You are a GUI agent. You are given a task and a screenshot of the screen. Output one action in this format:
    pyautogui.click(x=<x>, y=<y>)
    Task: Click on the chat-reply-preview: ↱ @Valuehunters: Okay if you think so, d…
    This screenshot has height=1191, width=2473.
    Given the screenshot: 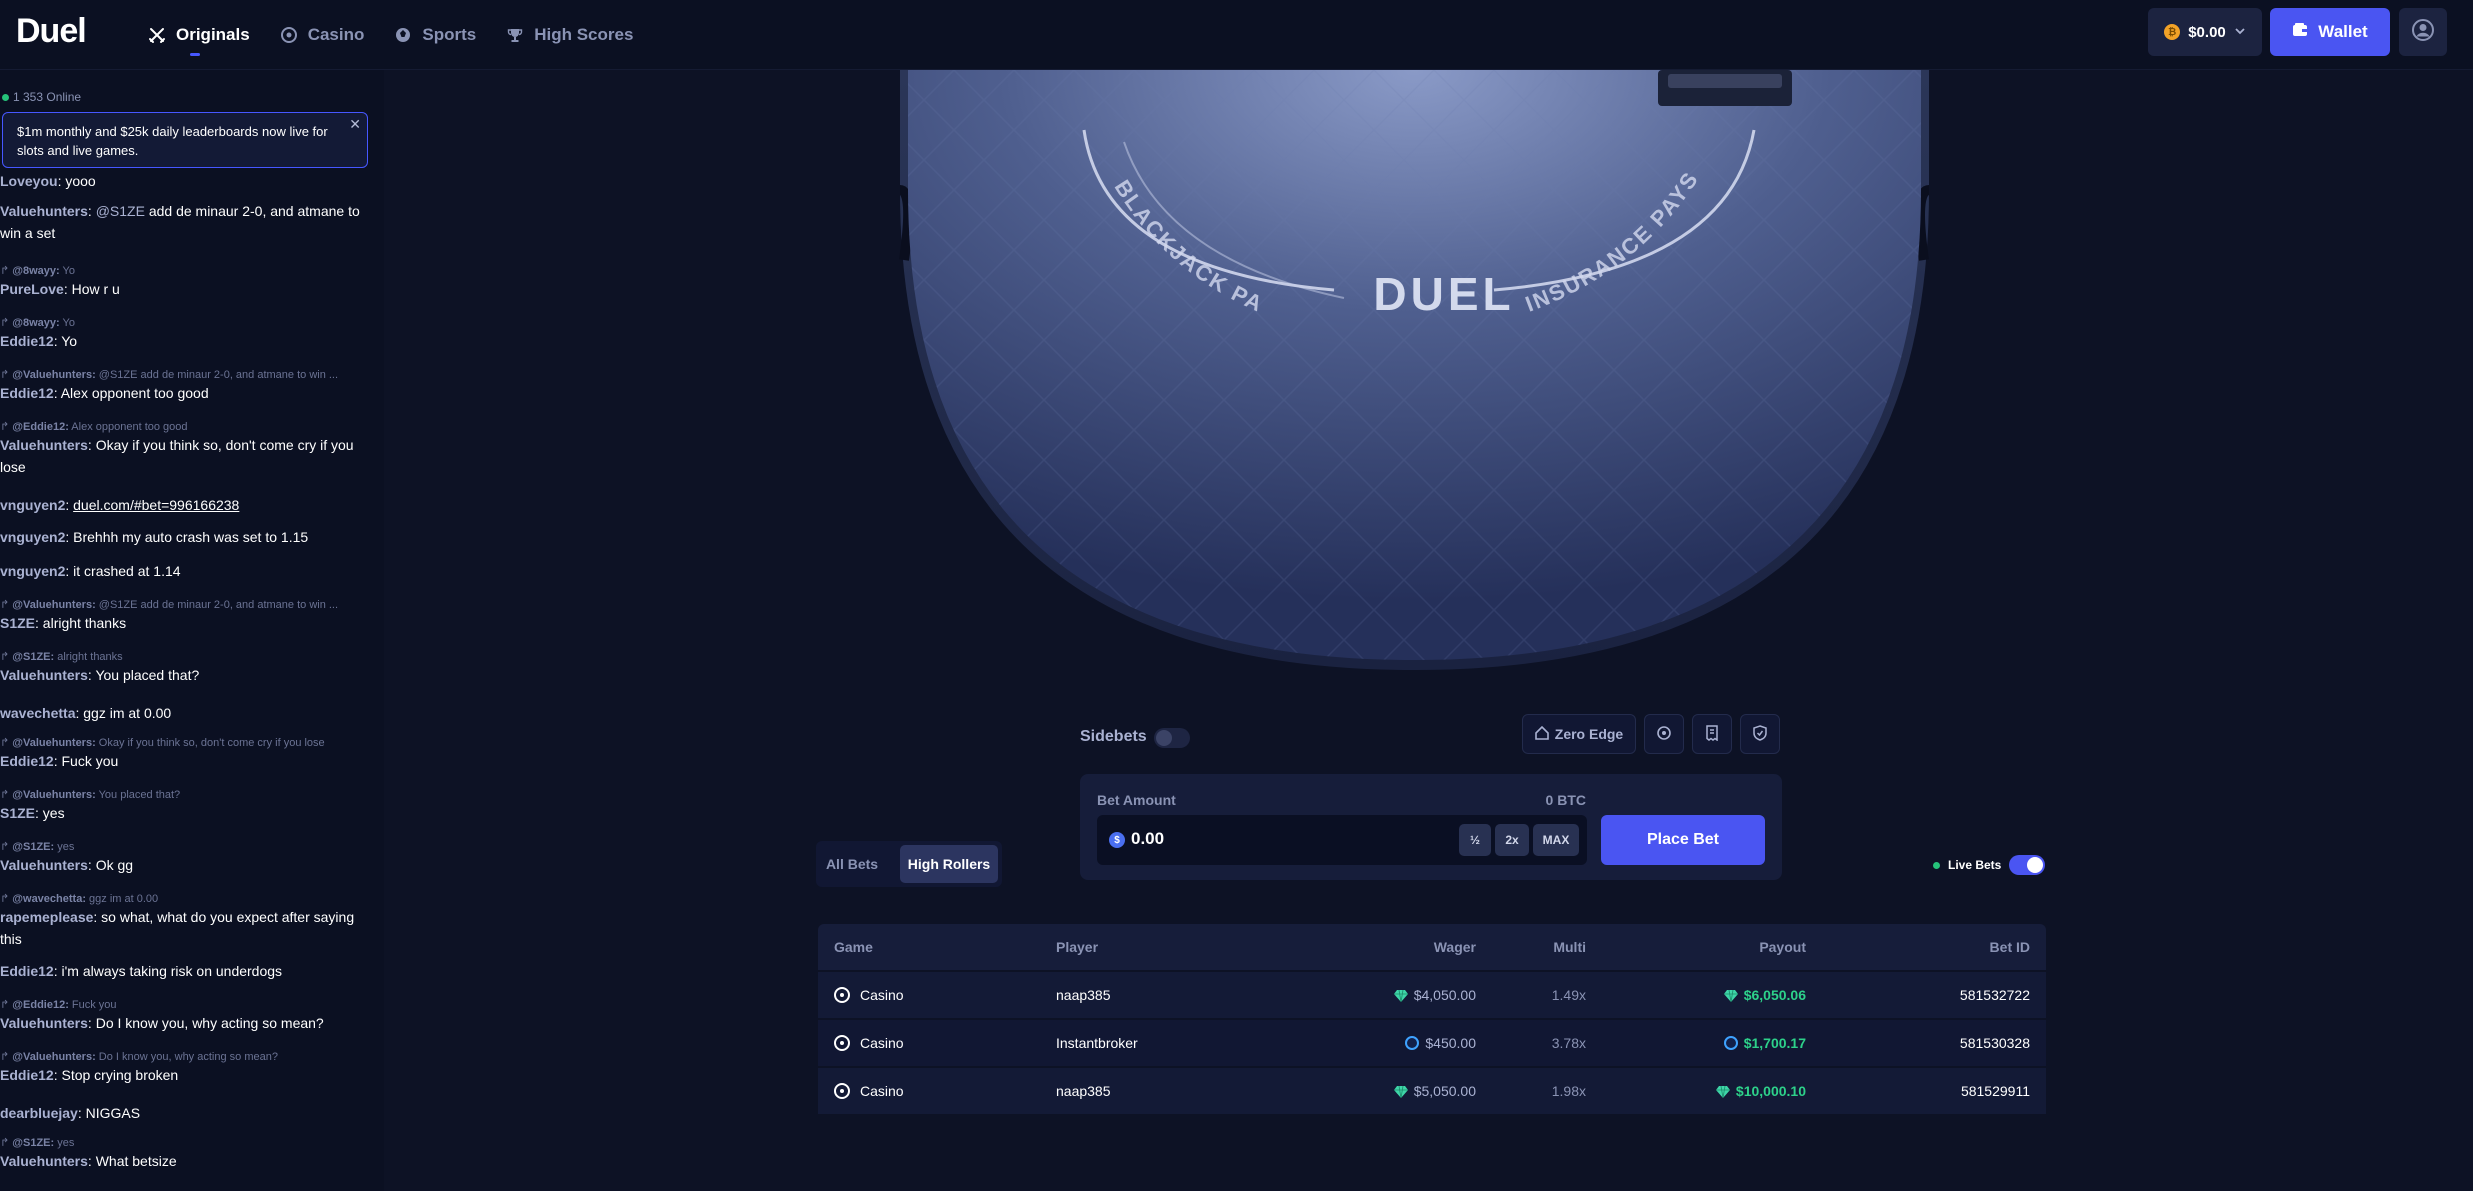 What is the action you would take?
    pyautogui.click(x=182, y=742)
    